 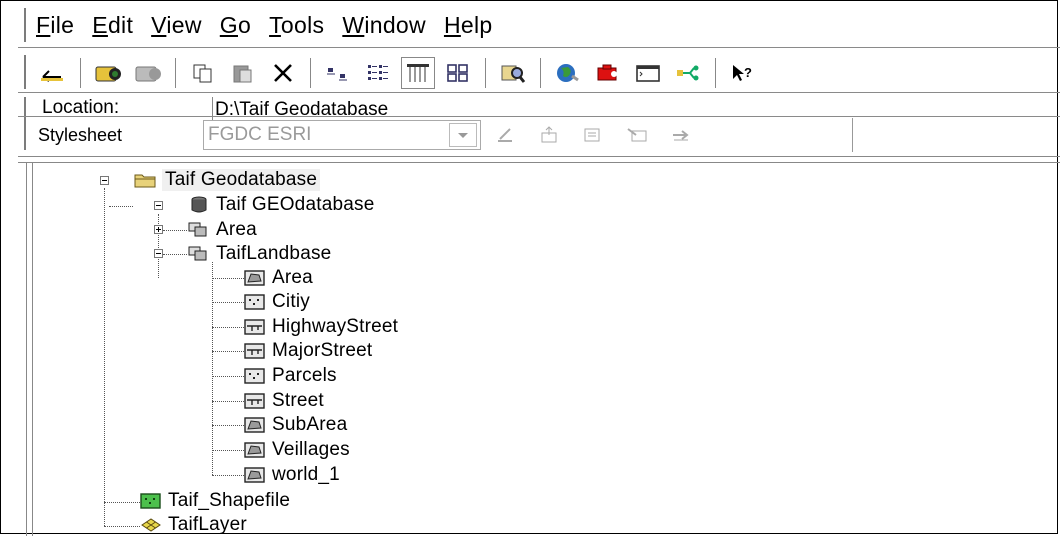 What do you see at coordinates (112, 25) in the screenshot?
I see `menu-edit: Edit` at bounding box center [112, 25].